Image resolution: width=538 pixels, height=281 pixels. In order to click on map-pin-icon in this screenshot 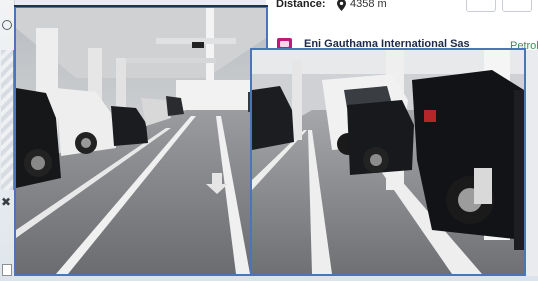, I will do `click(341, 5)`.